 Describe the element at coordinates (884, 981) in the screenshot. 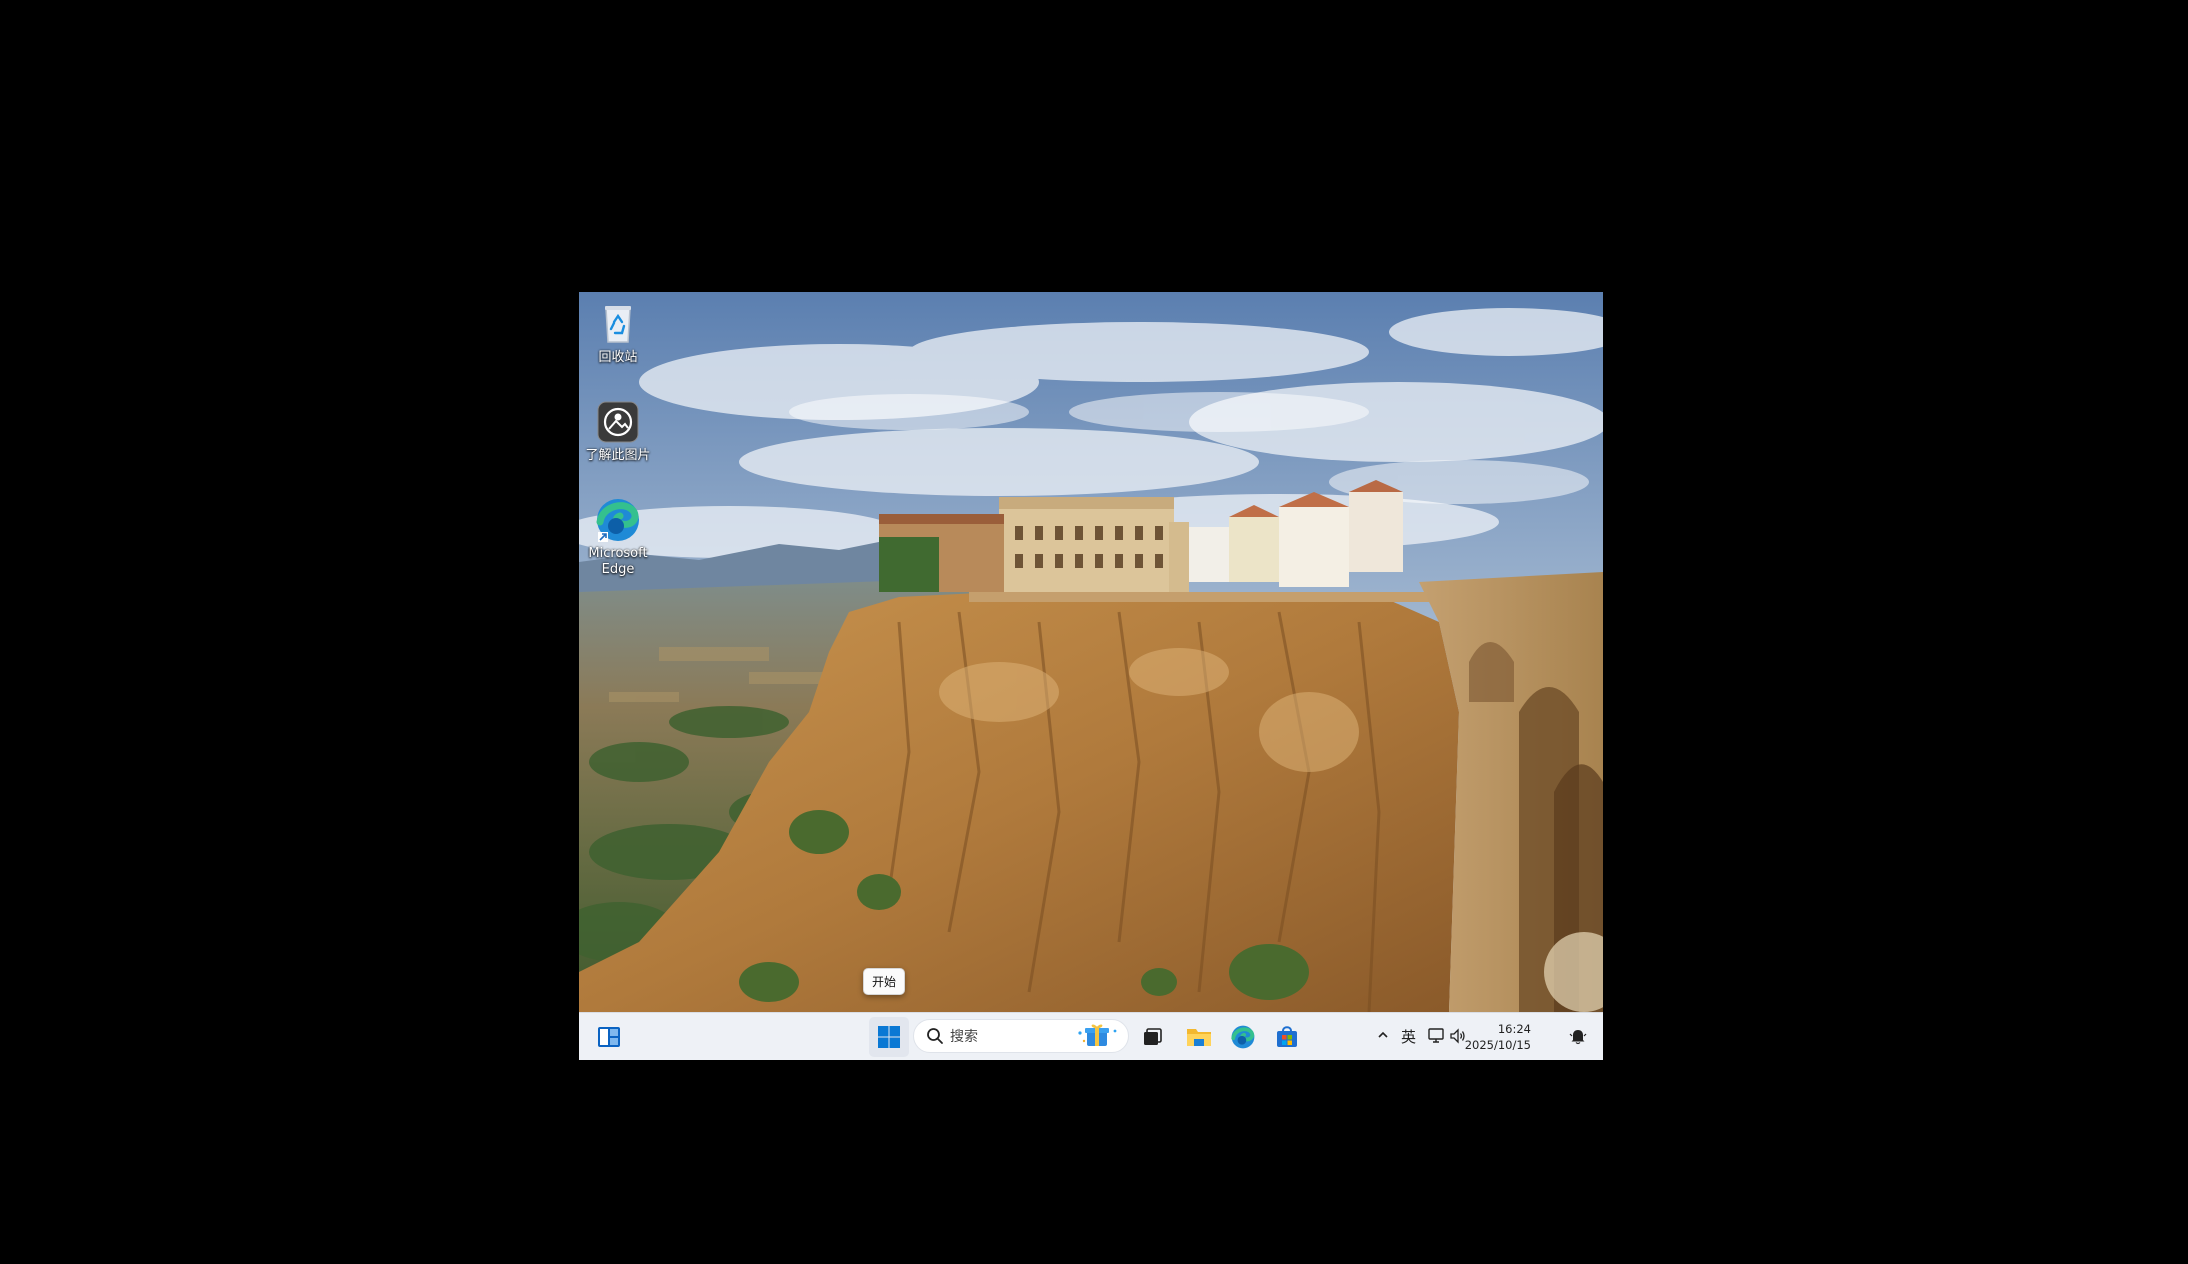

I see `start-tooltip: 开始` at that location.